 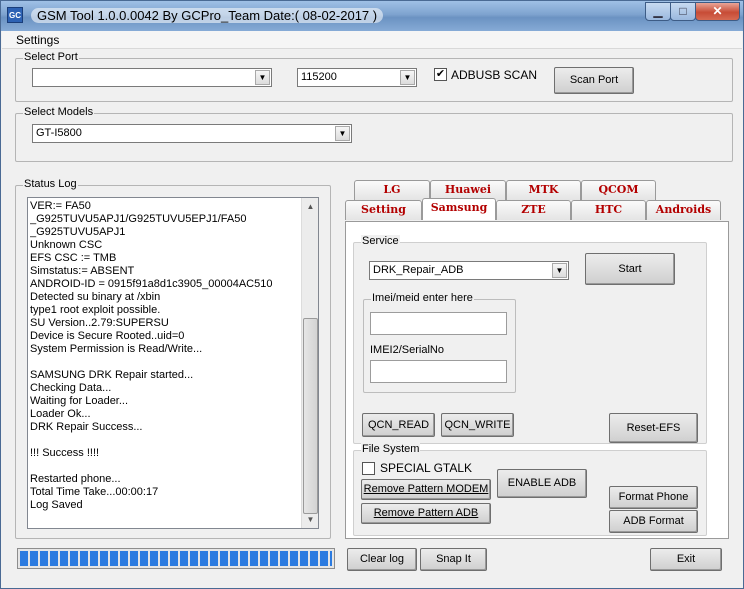 What do you see at coordinates (59, 112) in the screenshot?
I see `select-models-legend: Select Models` at bounding box center [59, 112].